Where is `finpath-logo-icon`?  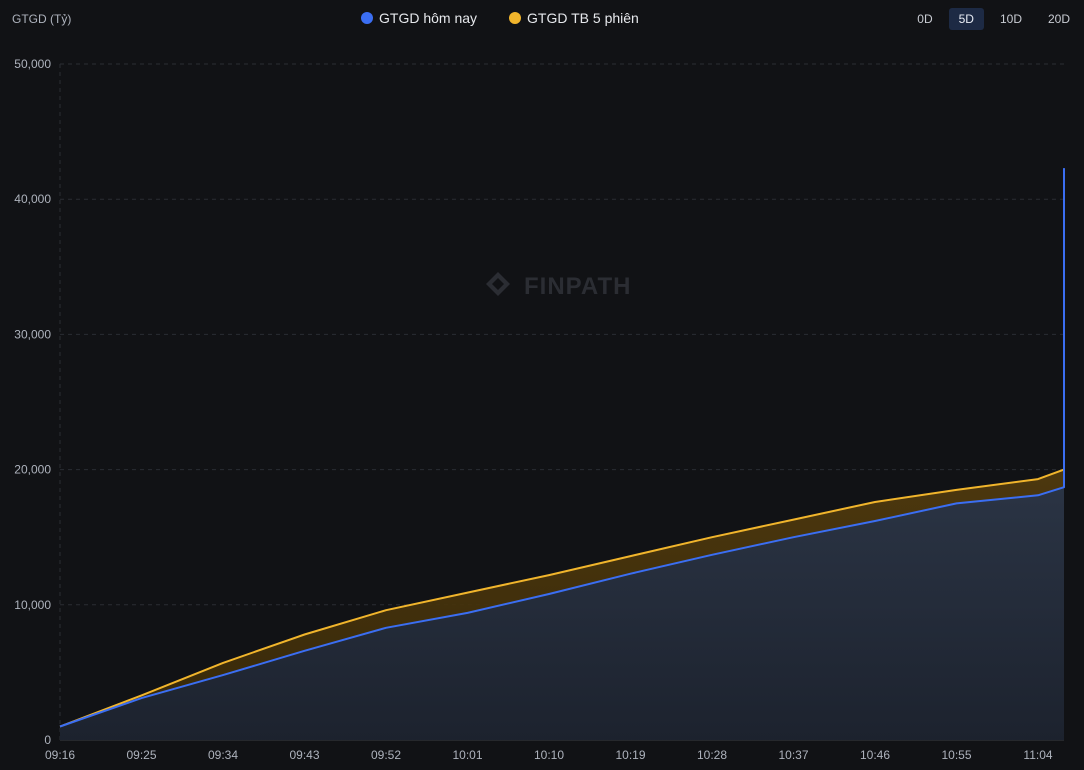
finpath-logo-icon is located at coordinates (498, 284).